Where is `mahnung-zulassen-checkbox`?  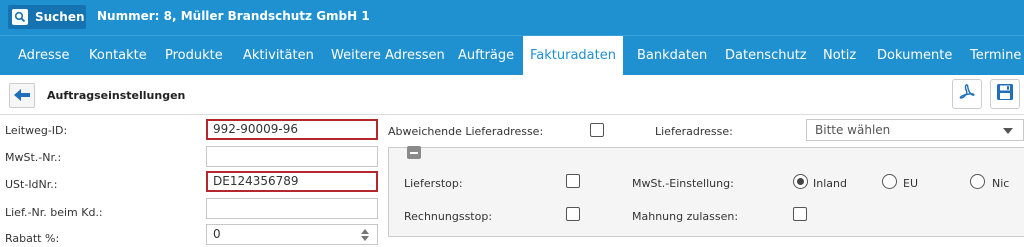
mahnung-zulassen-checkbox is located at coordinates (800, 214).